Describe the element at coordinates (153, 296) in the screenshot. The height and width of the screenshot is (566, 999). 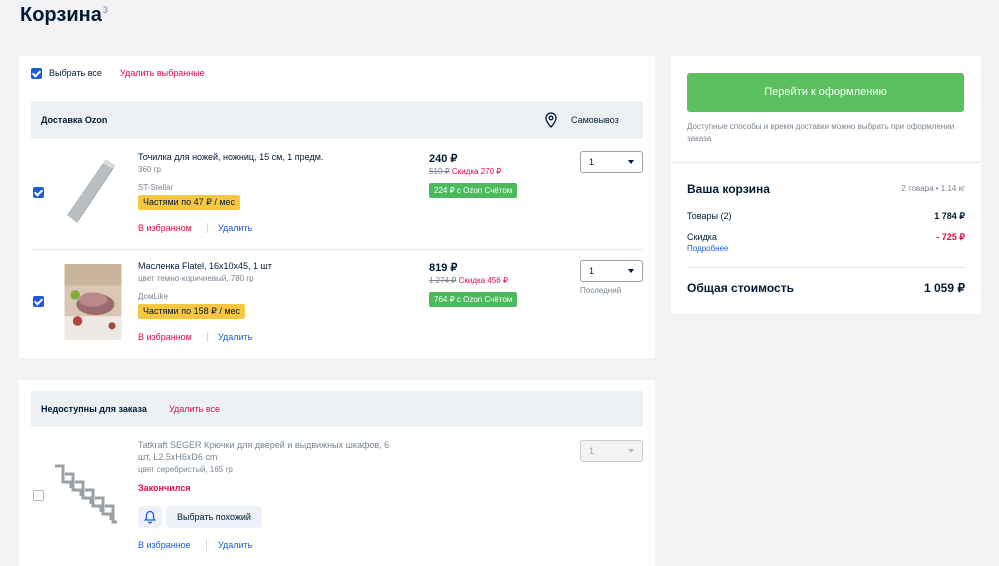
I see `seller-name: ДомLike` at that location.